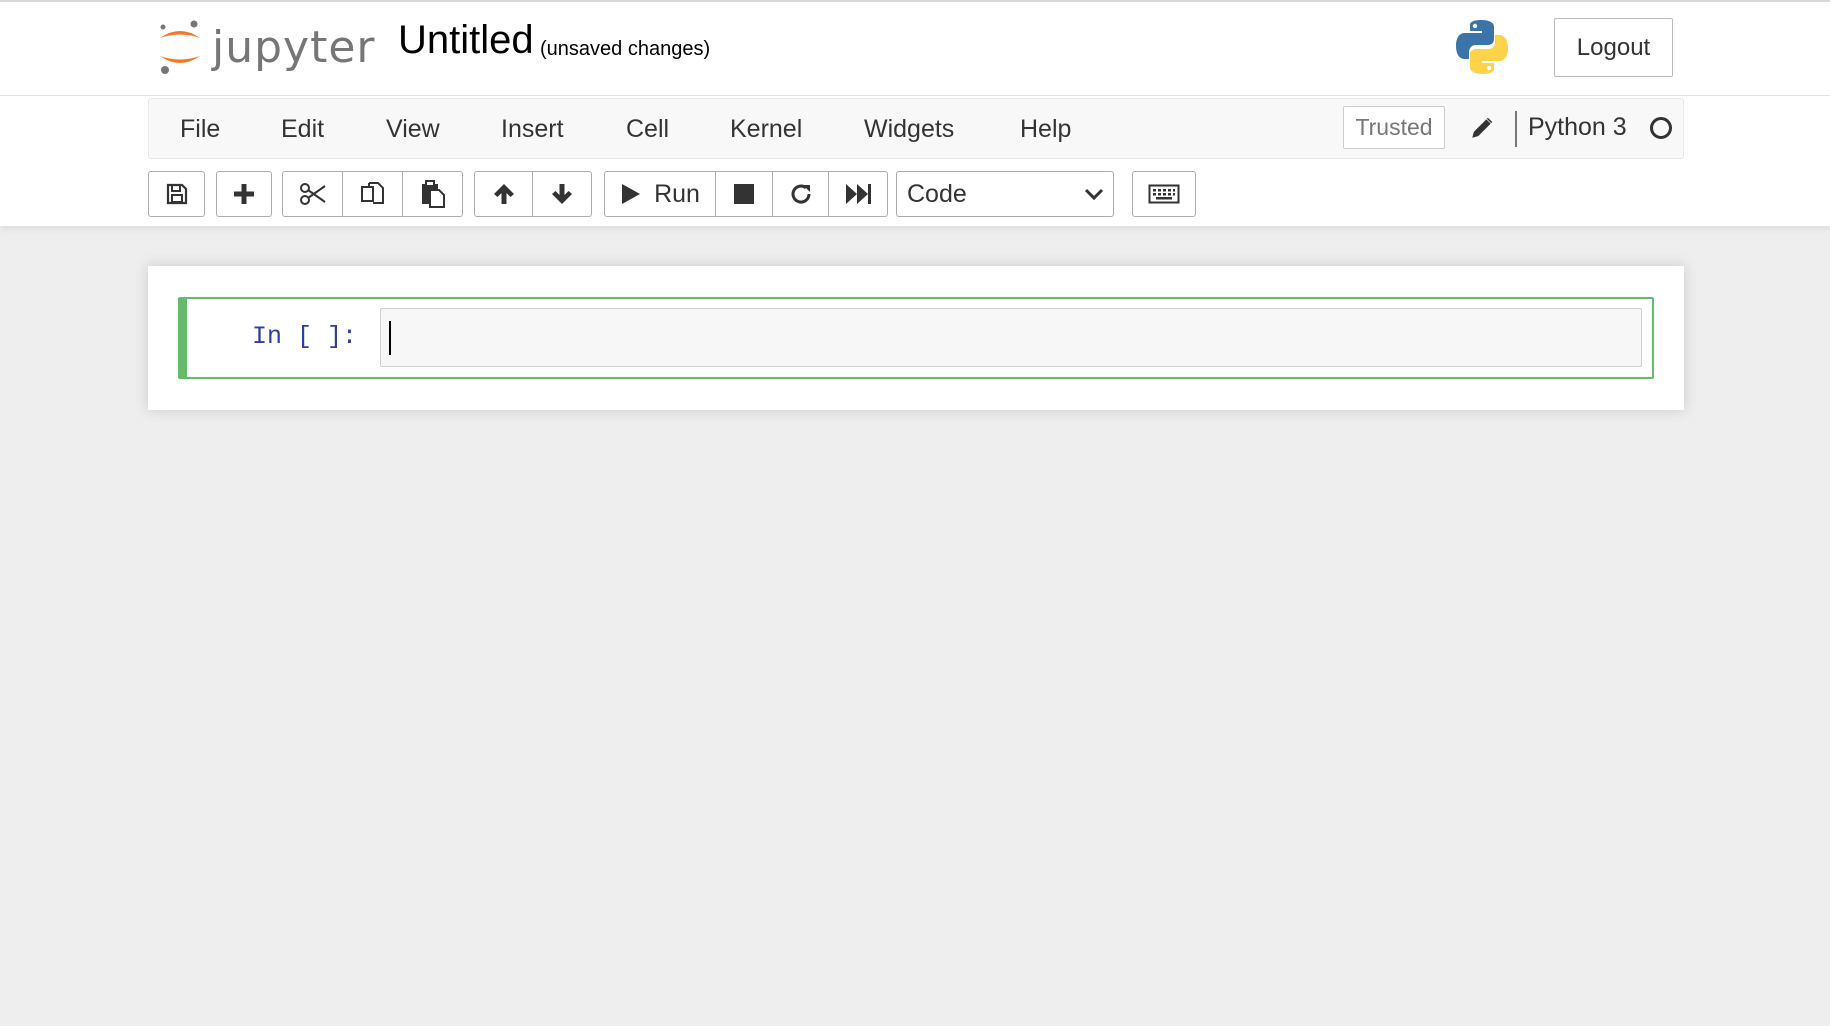  I want to click on cell-type-value: Code, so click(937, 193).